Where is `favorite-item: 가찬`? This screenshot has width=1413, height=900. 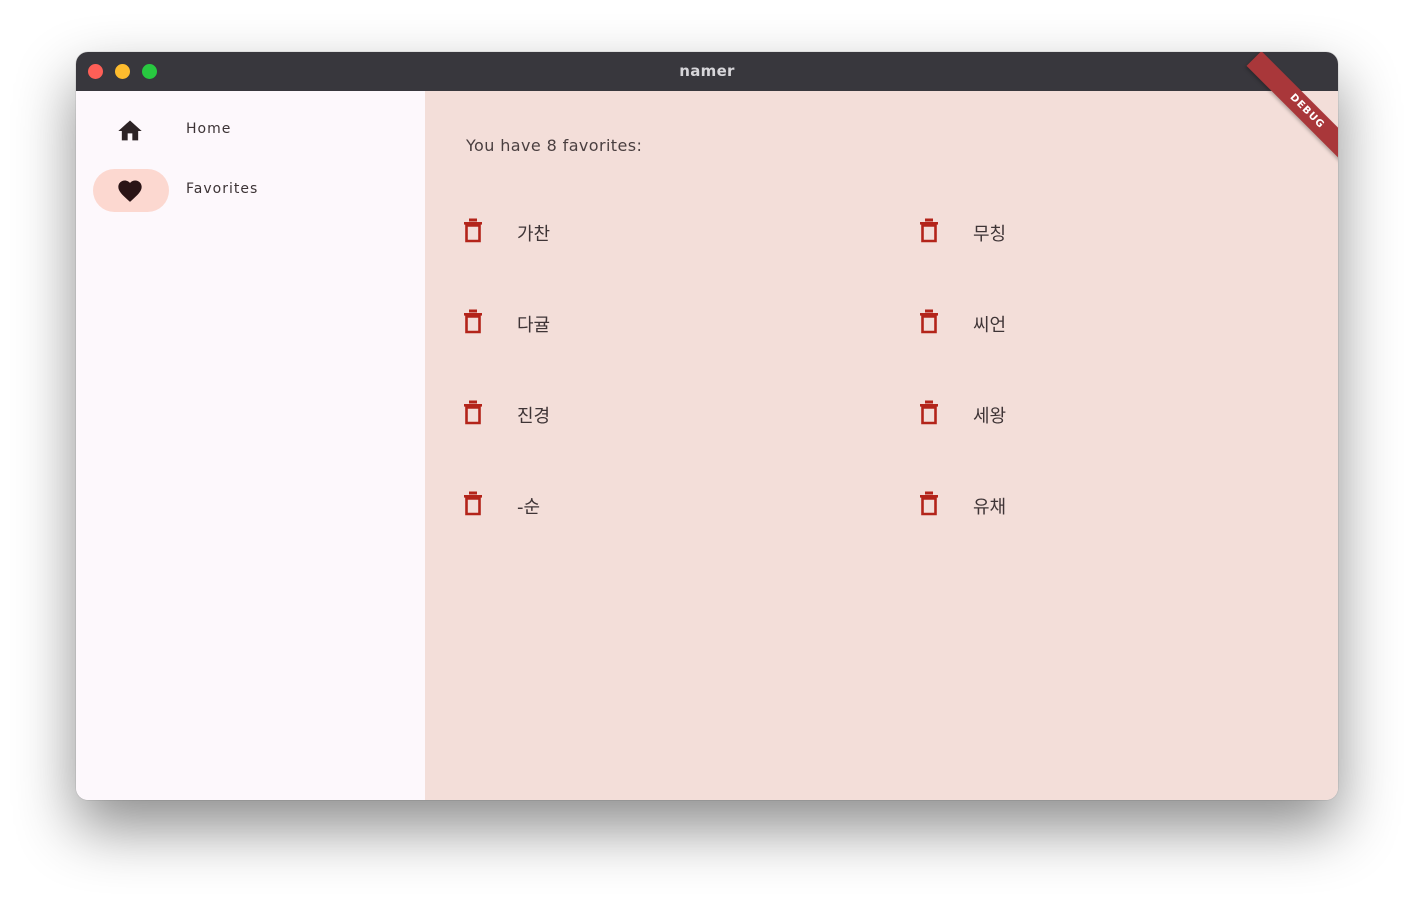 favorite-item: 가찬 is located at coordinates (615, 230).